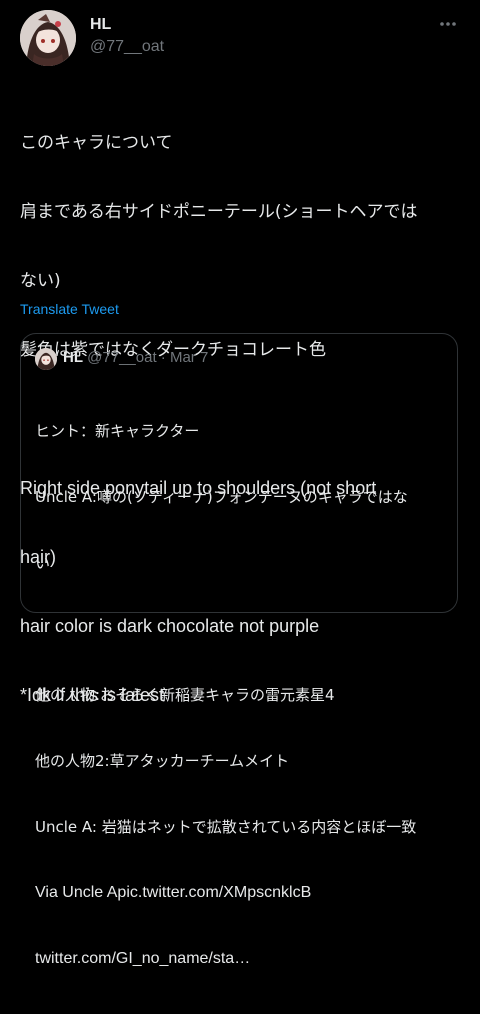 The width and height of the screenshot is (480, 1014). Describe the element at coordinates (219, 212) in the screenshot. I see `tweet-text-line: 肩まである右サイドポニーテール(ショートヘアでは` at that location.